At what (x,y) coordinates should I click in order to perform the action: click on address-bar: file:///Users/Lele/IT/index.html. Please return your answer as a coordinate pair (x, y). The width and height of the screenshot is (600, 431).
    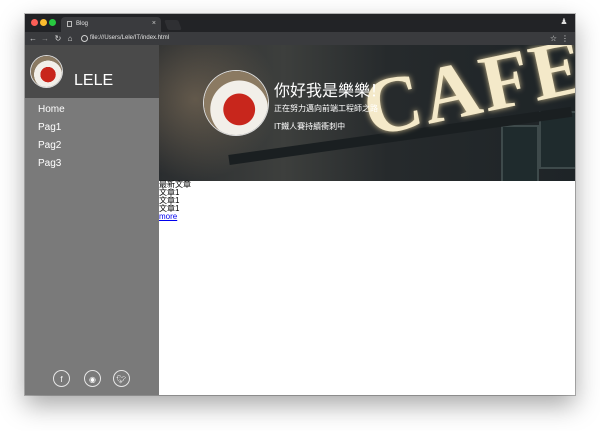
    Looking at the image, I should click on (129, 38).